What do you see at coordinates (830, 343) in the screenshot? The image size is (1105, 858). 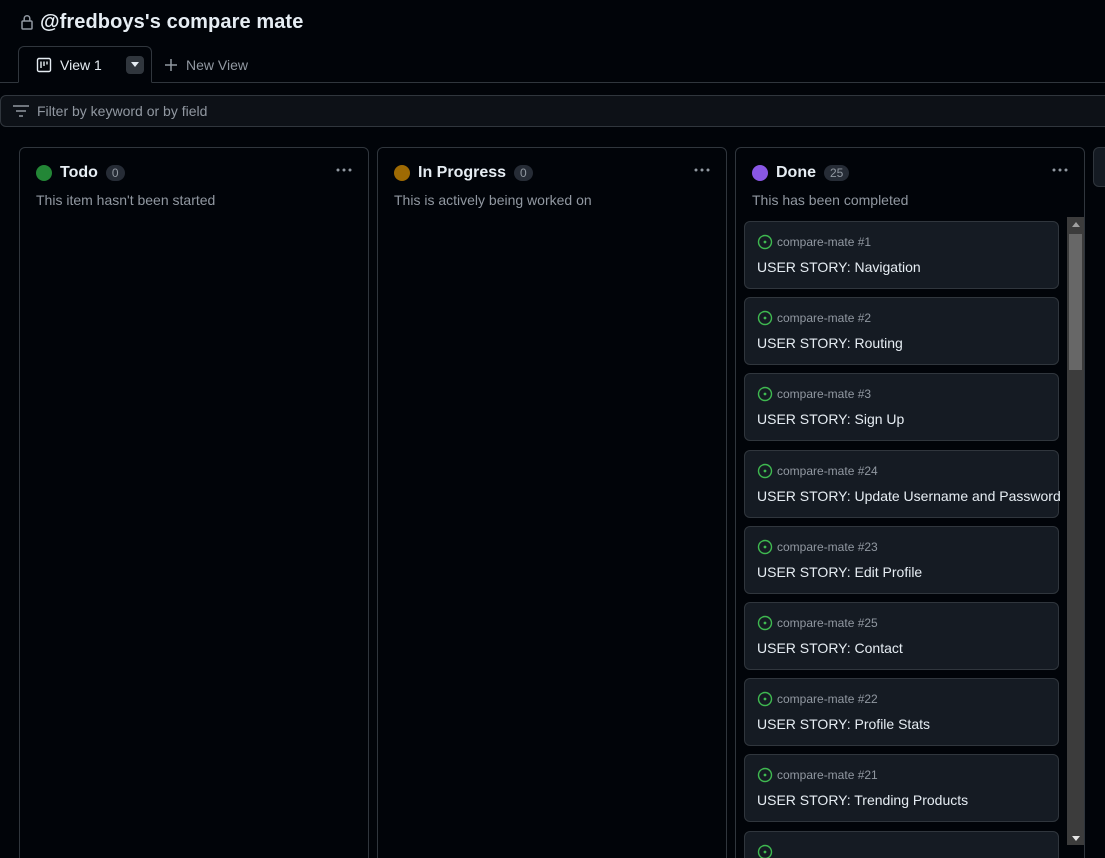 I see `card-title: USER STORY: Routing` at bounding box center [830, 343].